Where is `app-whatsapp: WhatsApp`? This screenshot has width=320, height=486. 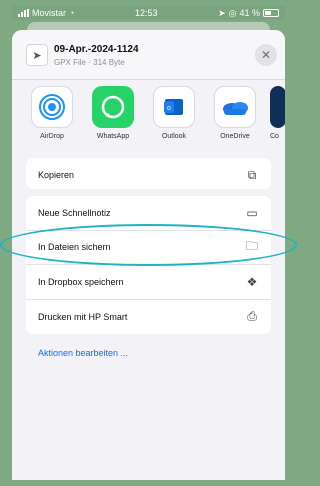
app-whatsapp: WhatsApp is located at coordinates (113, 119).